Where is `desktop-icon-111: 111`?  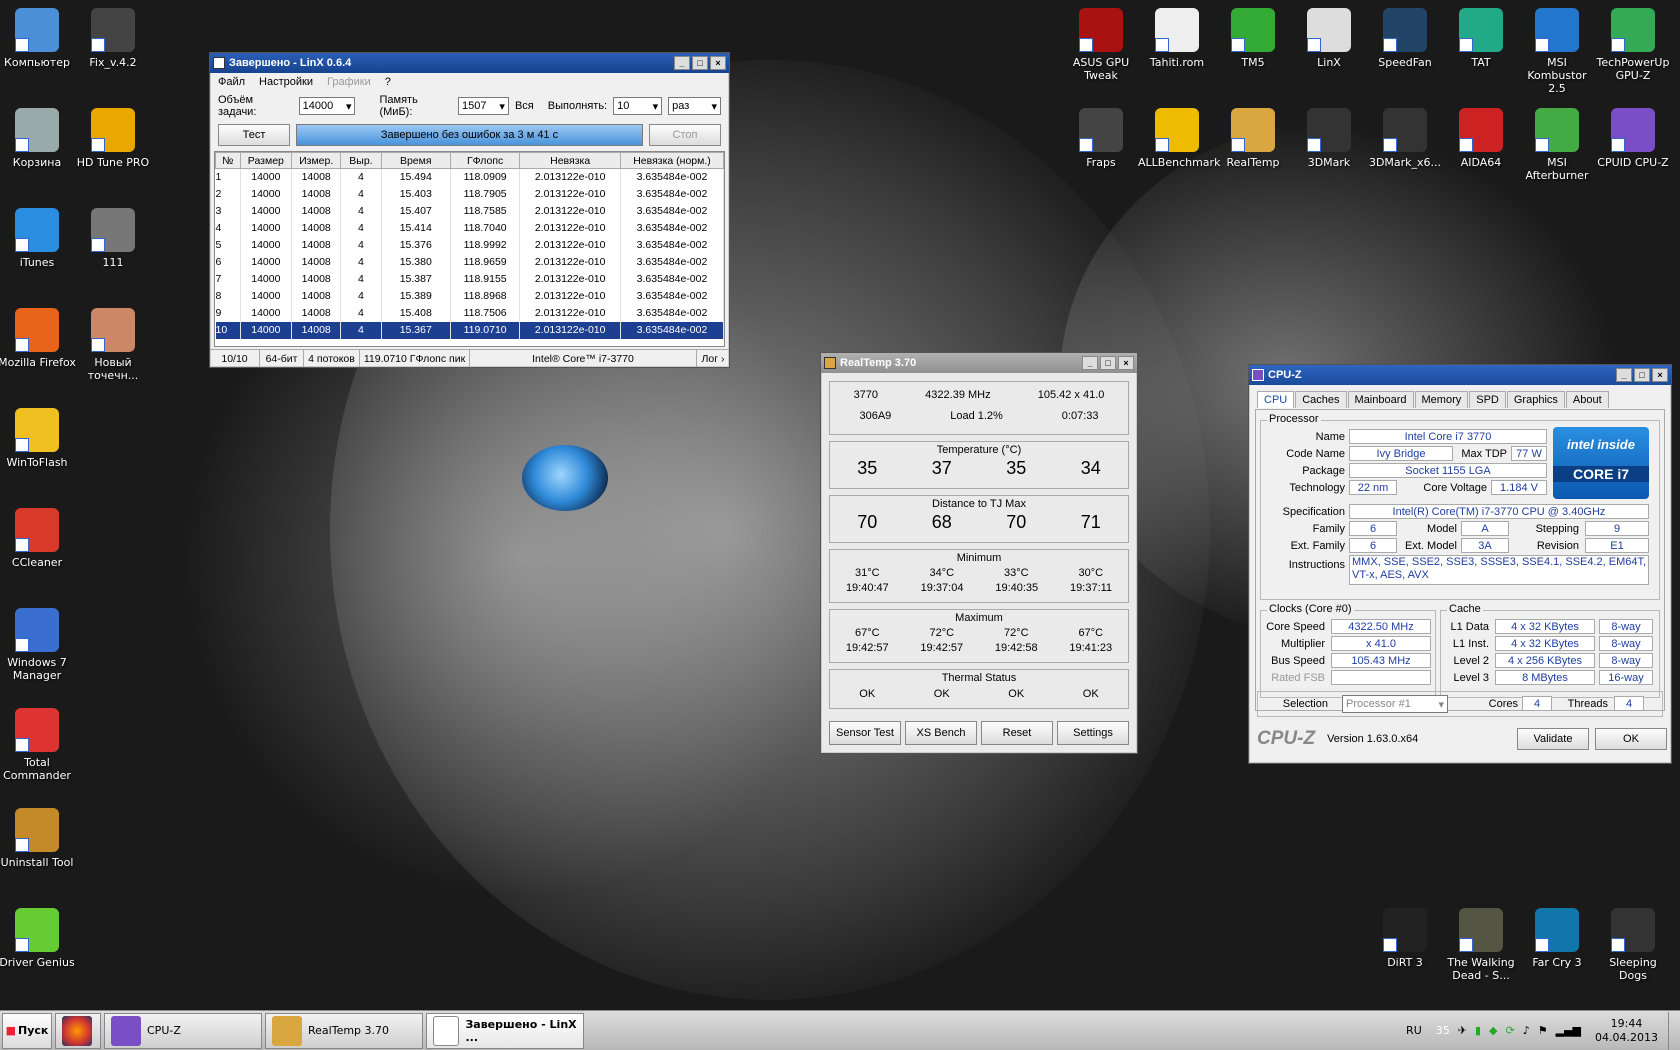
desktop-icon-111: 111 is located at coordinates (113, 238).